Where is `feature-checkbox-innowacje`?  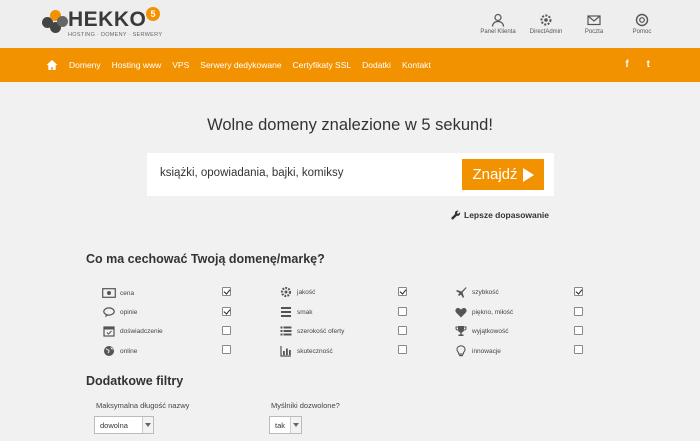
feature-checkbox-innowacje is located at coordinates (578, 349).